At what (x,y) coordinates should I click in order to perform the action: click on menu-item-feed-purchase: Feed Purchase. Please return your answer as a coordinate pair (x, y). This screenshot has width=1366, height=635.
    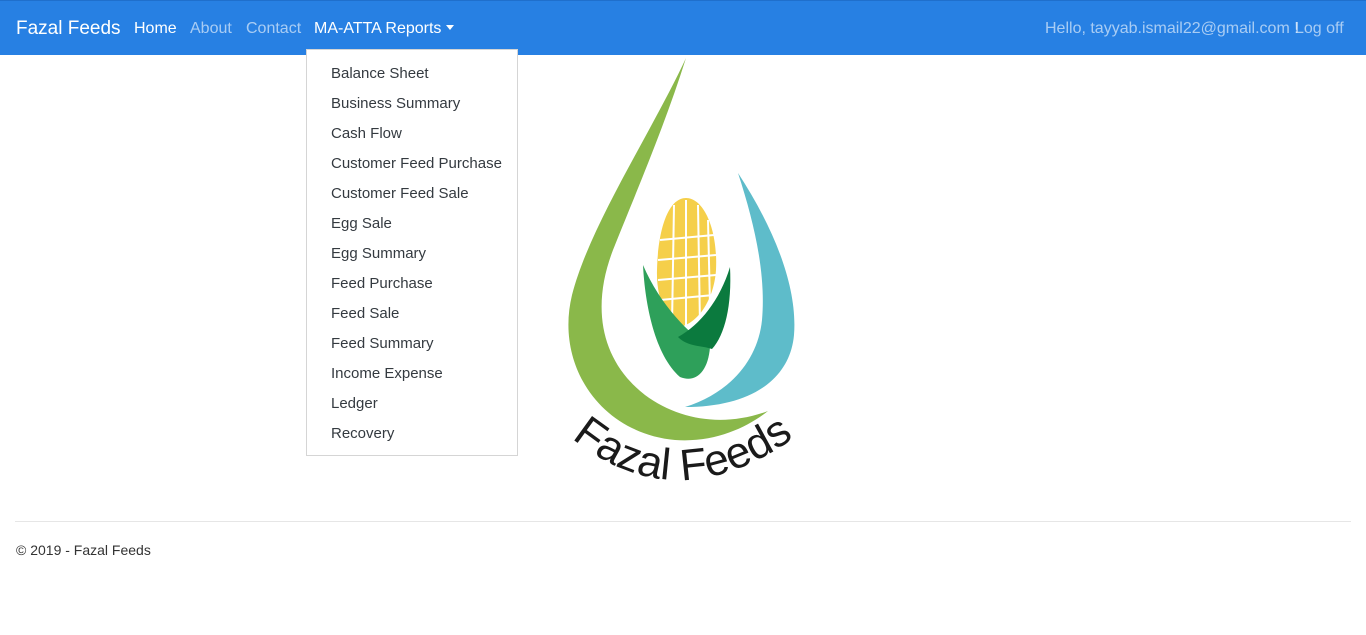
    Looking at the image, I should click on (382, 284).